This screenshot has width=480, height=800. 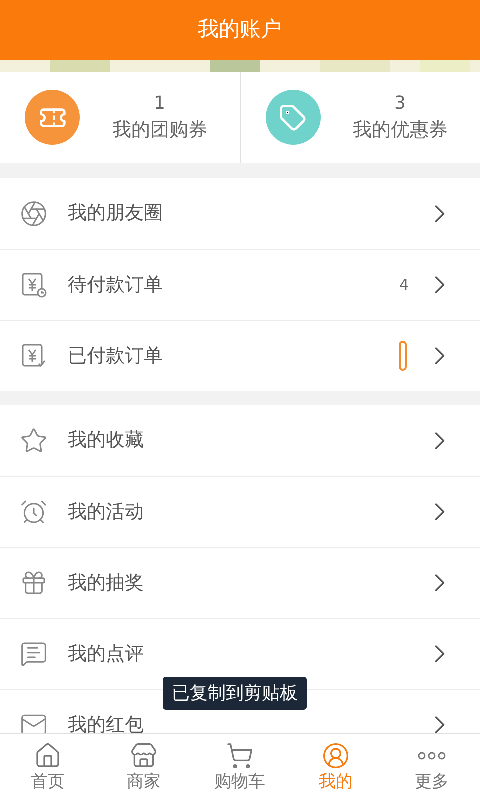 I want to click on coupon-card: 3 我的优惠券, so click(x=360, y=117).